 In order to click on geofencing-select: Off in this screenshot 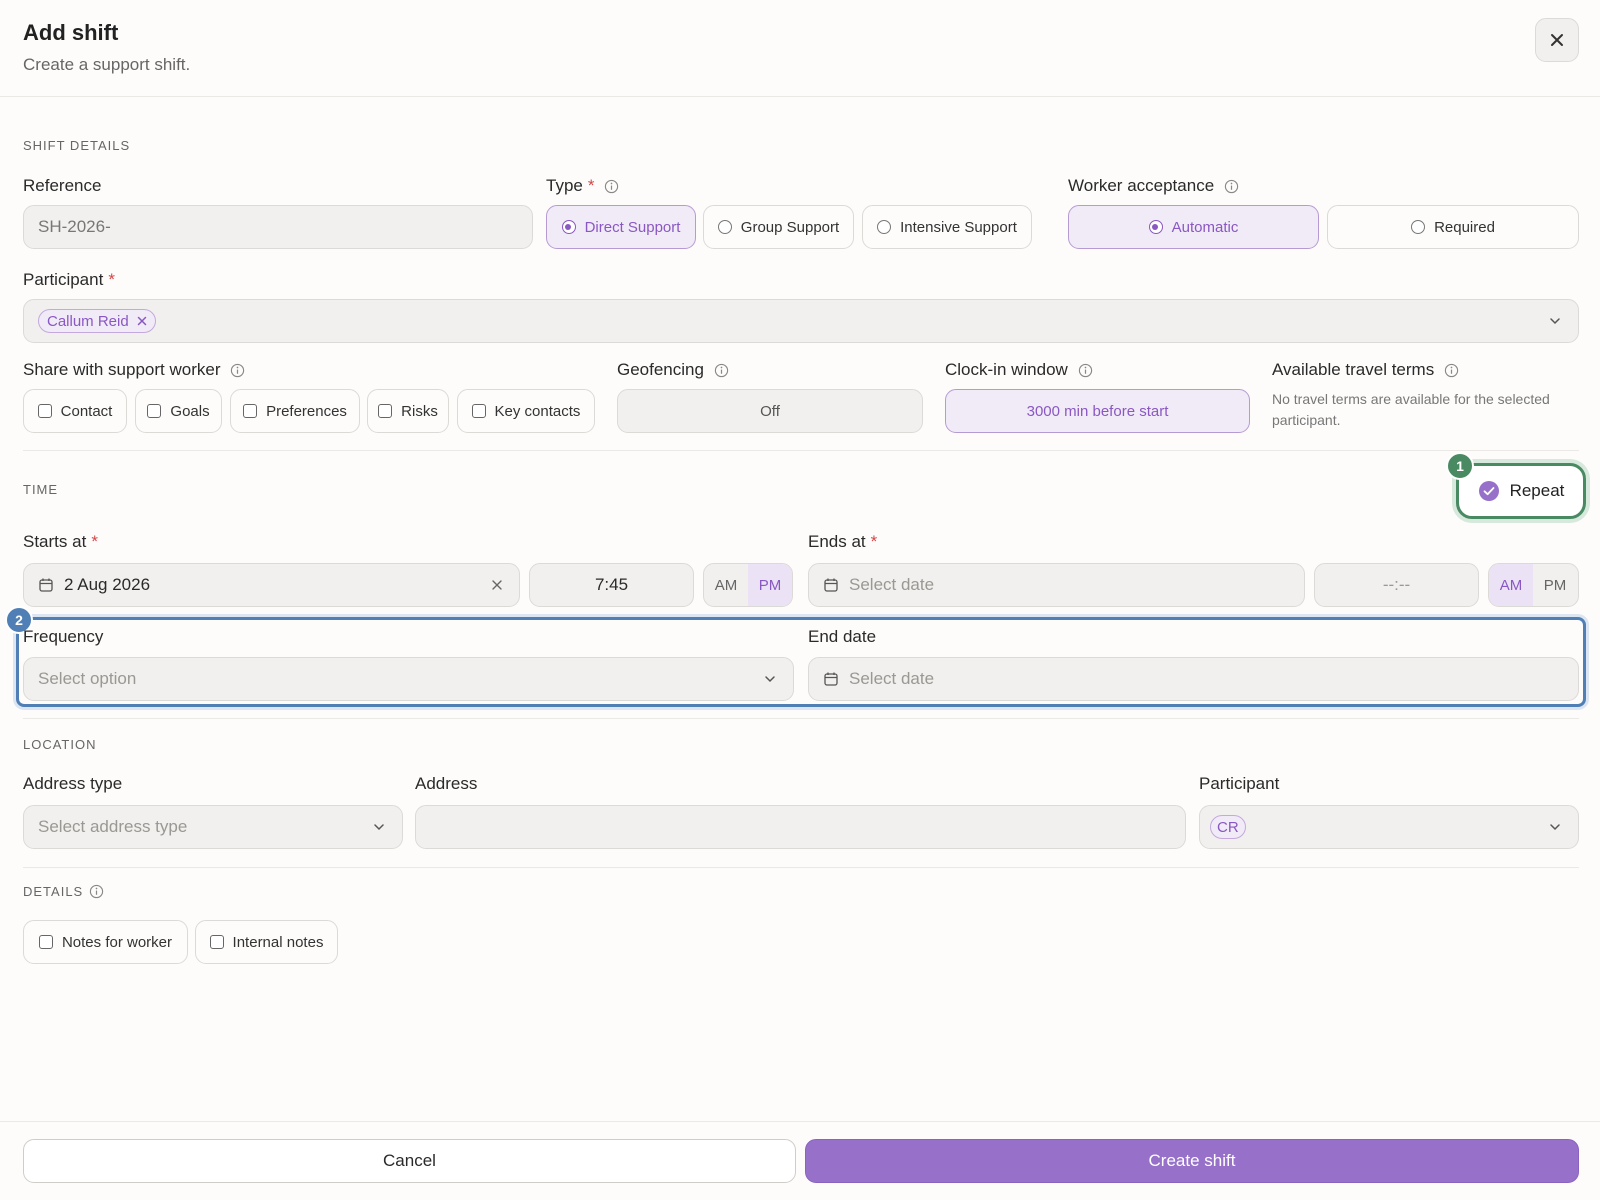, I will do `click(770, 411)`.